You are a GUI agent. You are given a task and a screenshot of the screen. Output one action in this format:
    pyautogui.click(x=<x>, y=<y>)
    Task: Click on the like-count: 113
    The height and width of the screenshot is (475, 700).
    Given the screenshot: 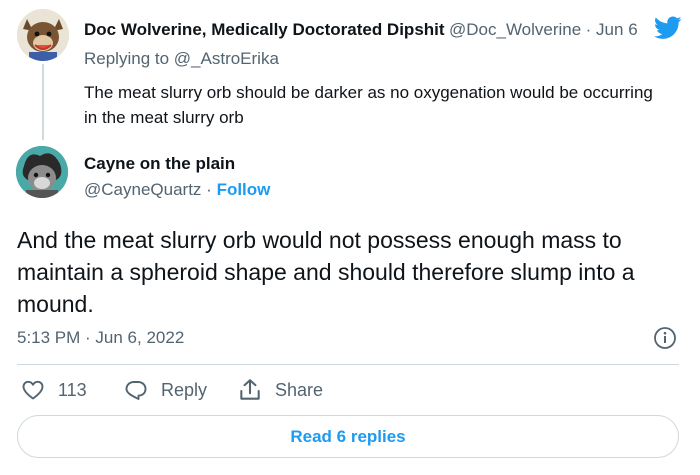 What is the action you would take?
    pyautogui.click(x=72, y=389)
    